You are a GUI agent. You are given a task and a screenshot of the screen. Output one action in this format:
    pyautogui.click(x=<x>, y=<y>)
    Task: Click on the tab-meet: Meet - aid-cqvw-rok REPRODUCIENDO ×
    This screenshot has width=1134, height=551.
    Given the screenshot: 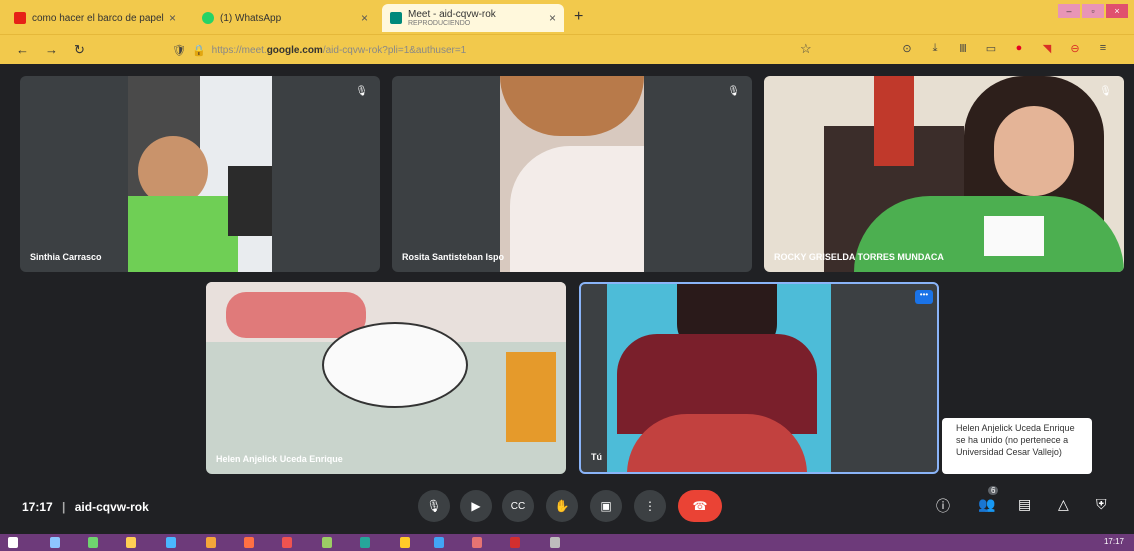 What is the action you would take?
    pyautogui.click(x=473, y=18)
    